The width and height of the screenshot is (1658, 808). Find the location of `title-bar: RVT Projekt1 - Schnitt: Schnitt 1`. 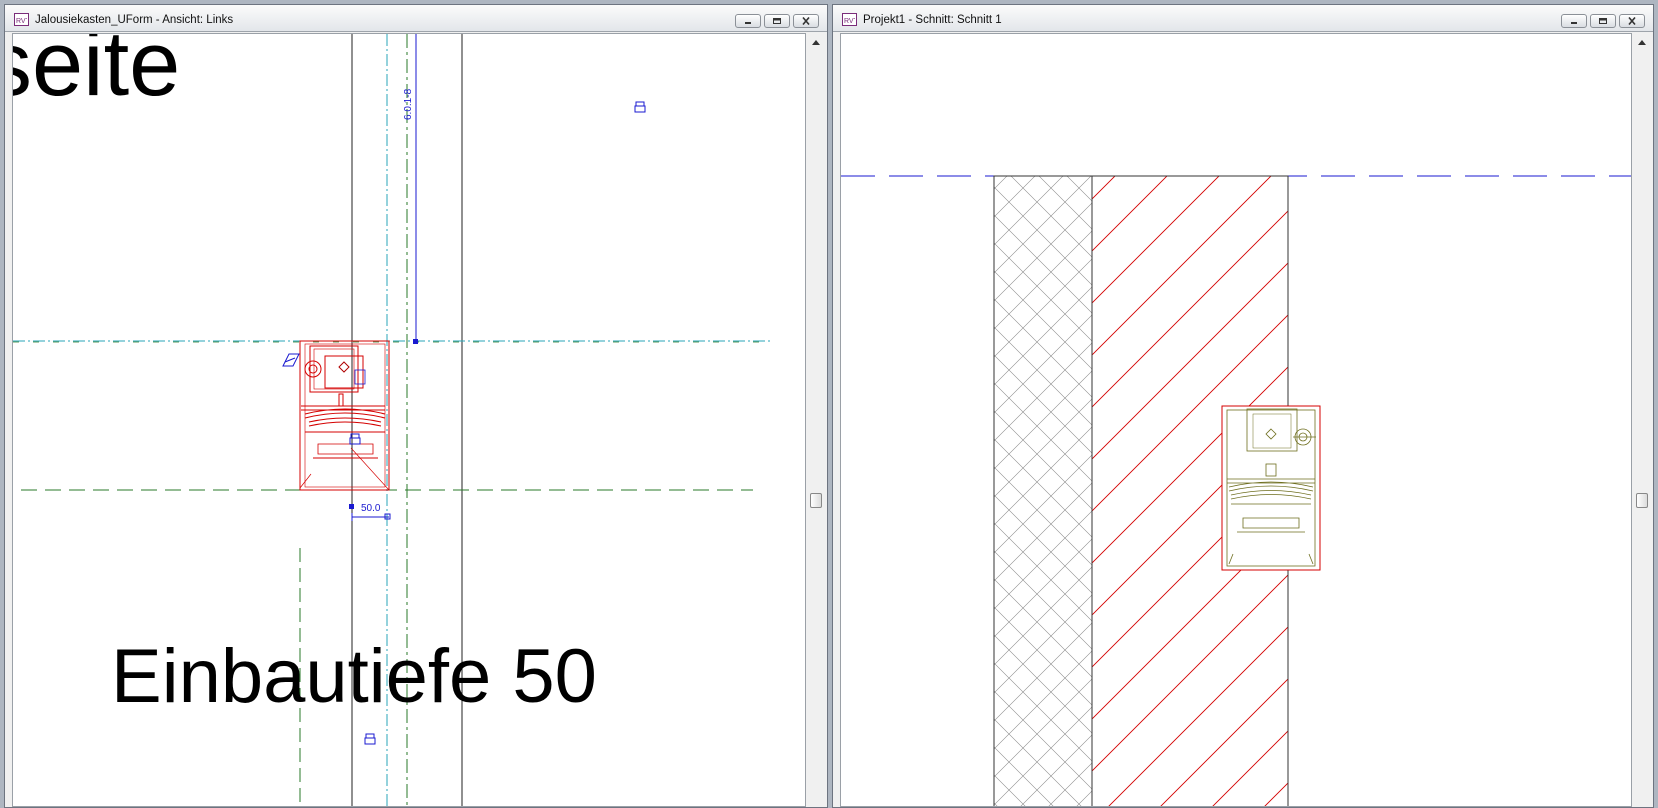

title-bar: RVT Projekt1 - Schnitt: Schnitt 1 is located at coordinates (1243, 18).